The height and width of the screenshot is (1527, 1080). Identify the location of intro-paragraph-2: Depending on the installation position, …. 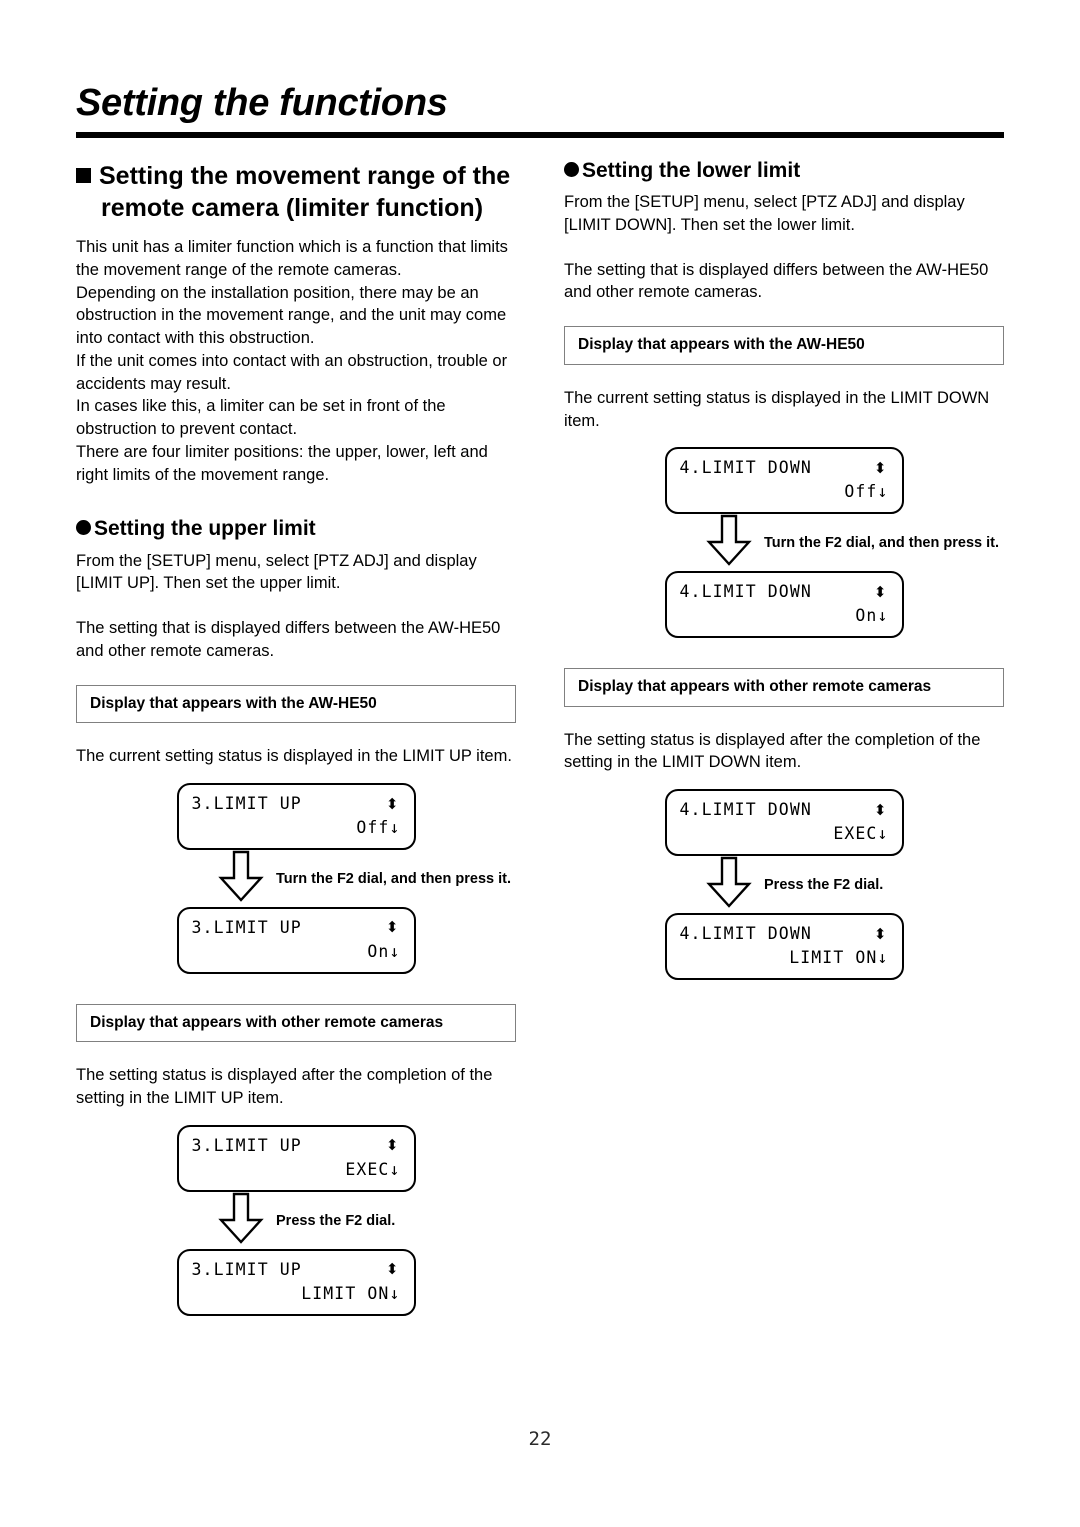
(291, 315).